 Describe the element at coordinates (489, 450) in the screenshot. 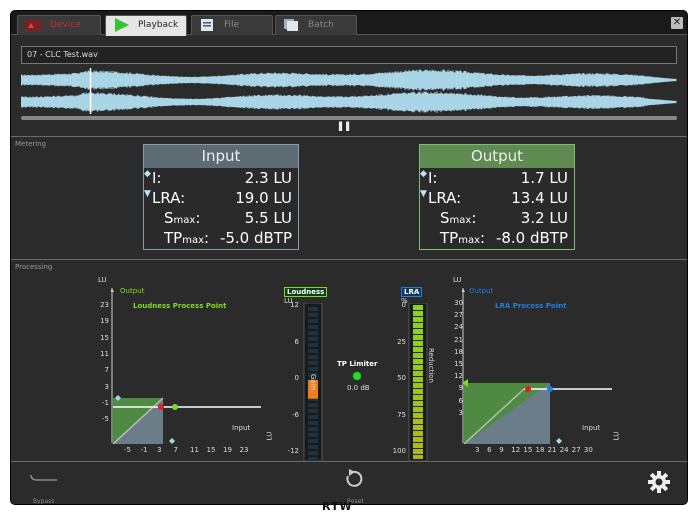

I see `x-tick-label: 6` at that location.